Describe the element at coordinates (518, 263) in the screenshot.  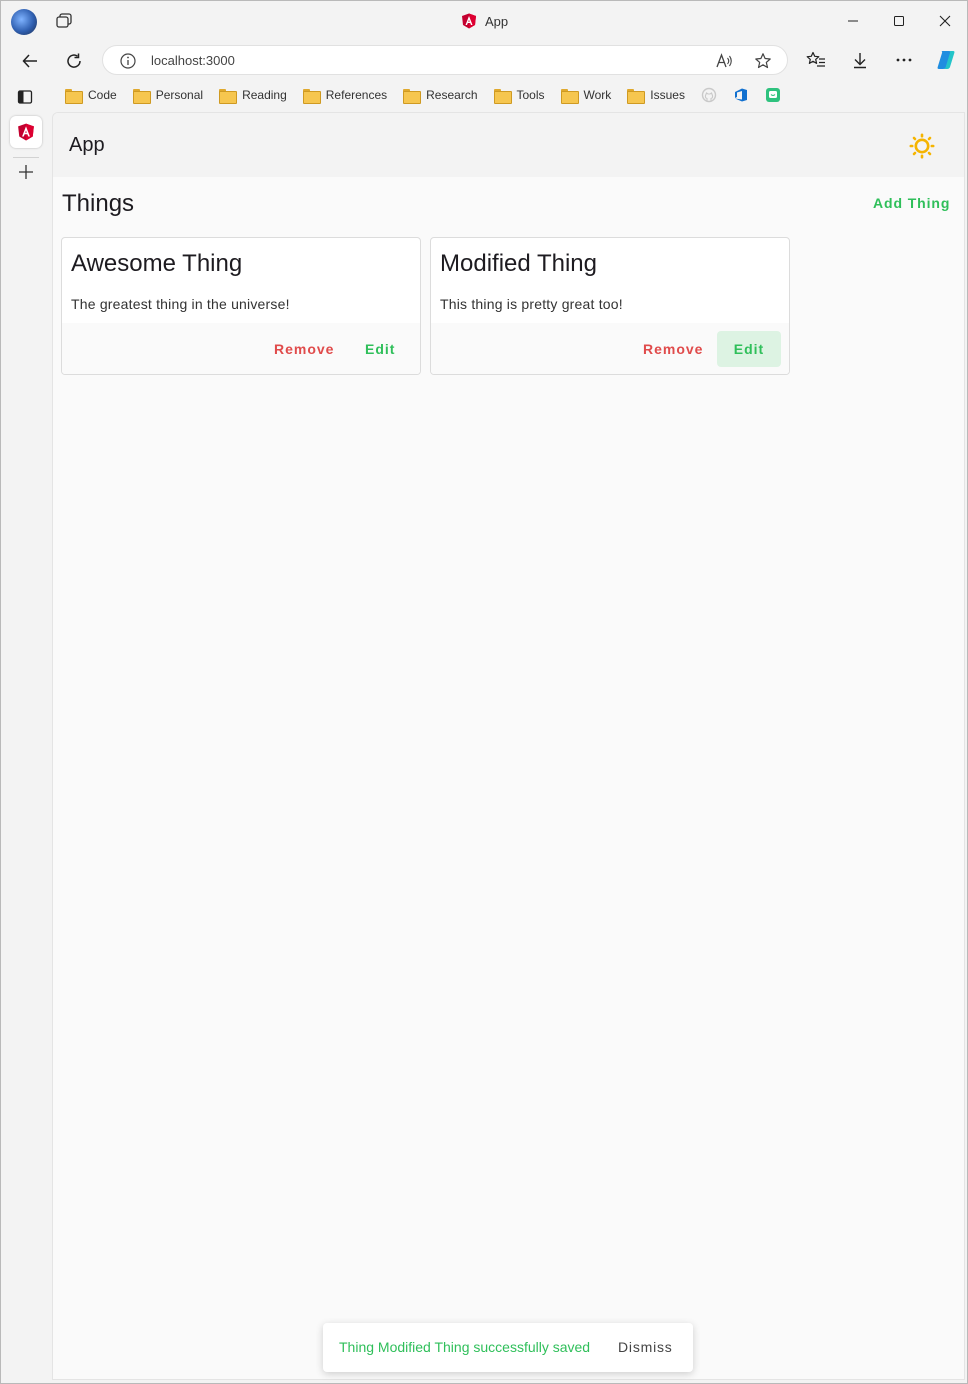
I see `thing-title: Modified Thing` at that location.